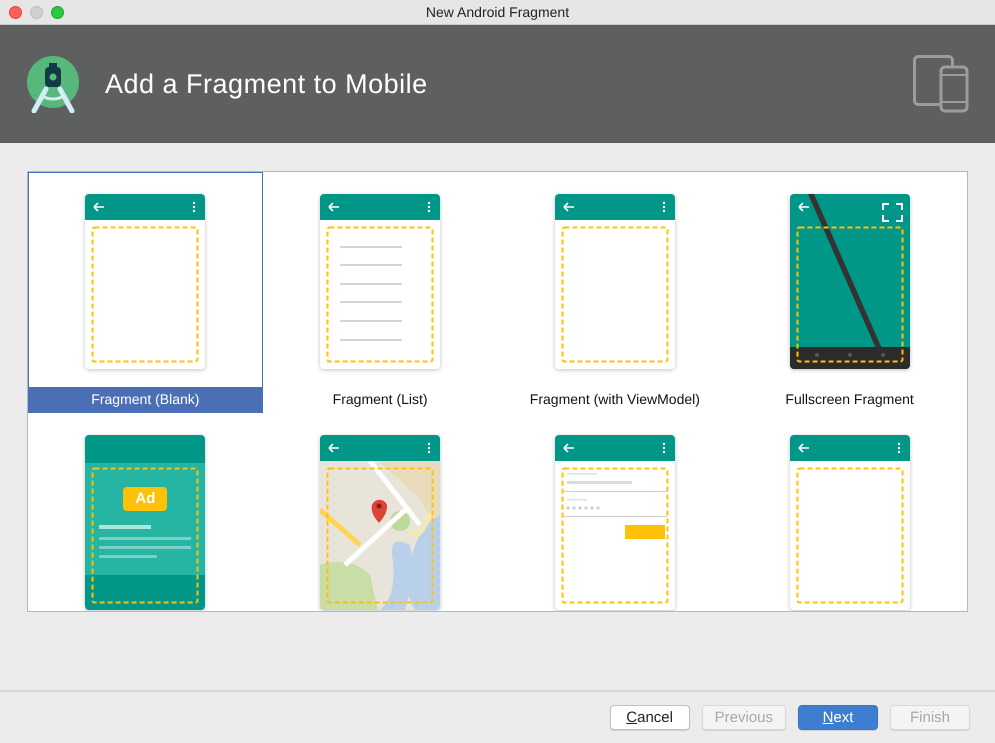 This screenshot has height=743, width=995. I want to click on compass-logo-icon, so click(53, 84).